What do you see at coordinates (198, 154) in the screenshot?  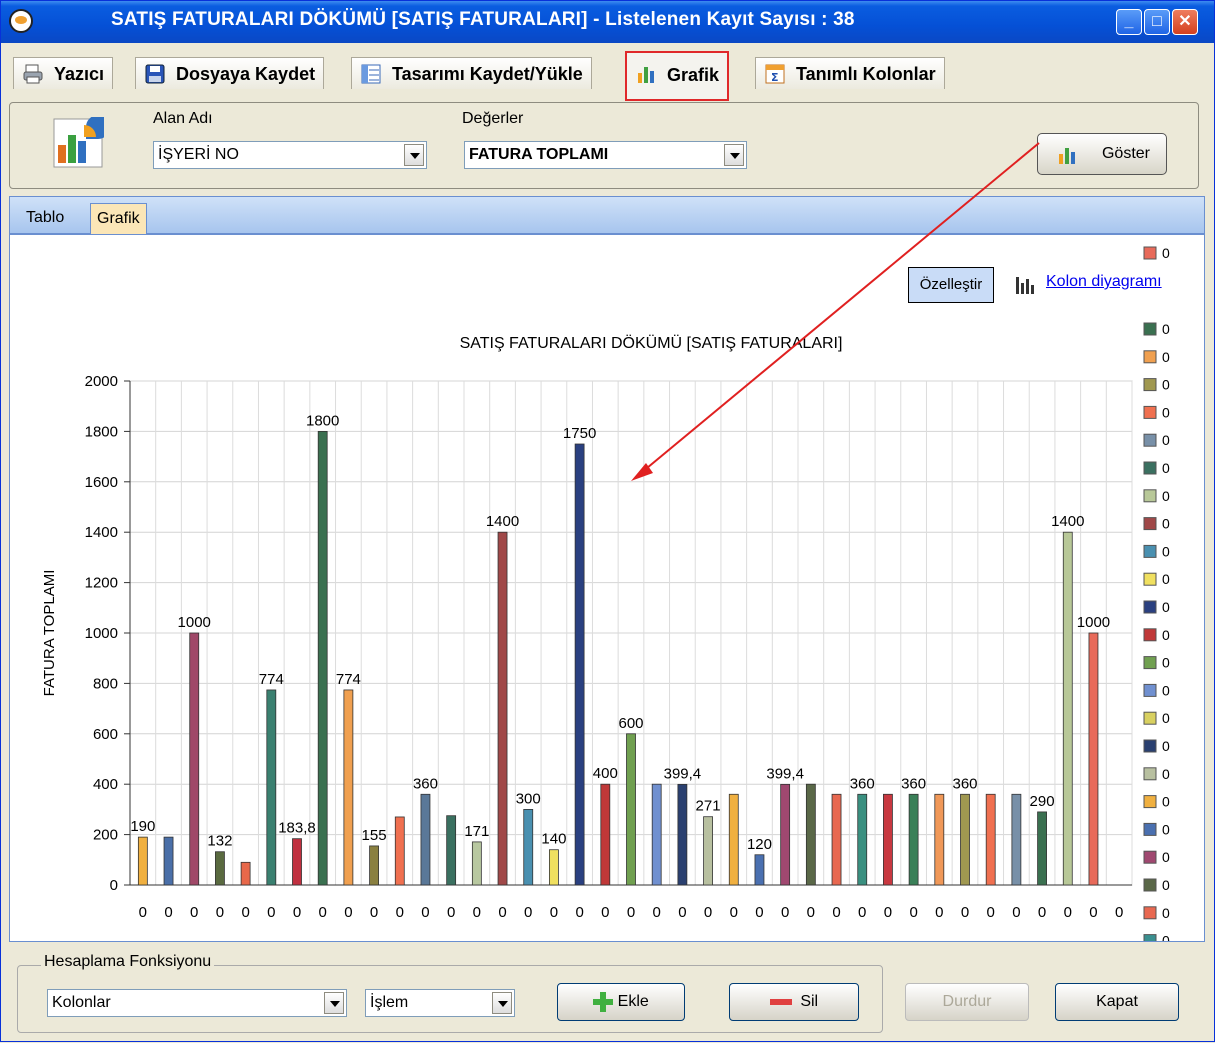 I see `field-name-value: İŞYERİ NO` at bounding box center [198, 154].